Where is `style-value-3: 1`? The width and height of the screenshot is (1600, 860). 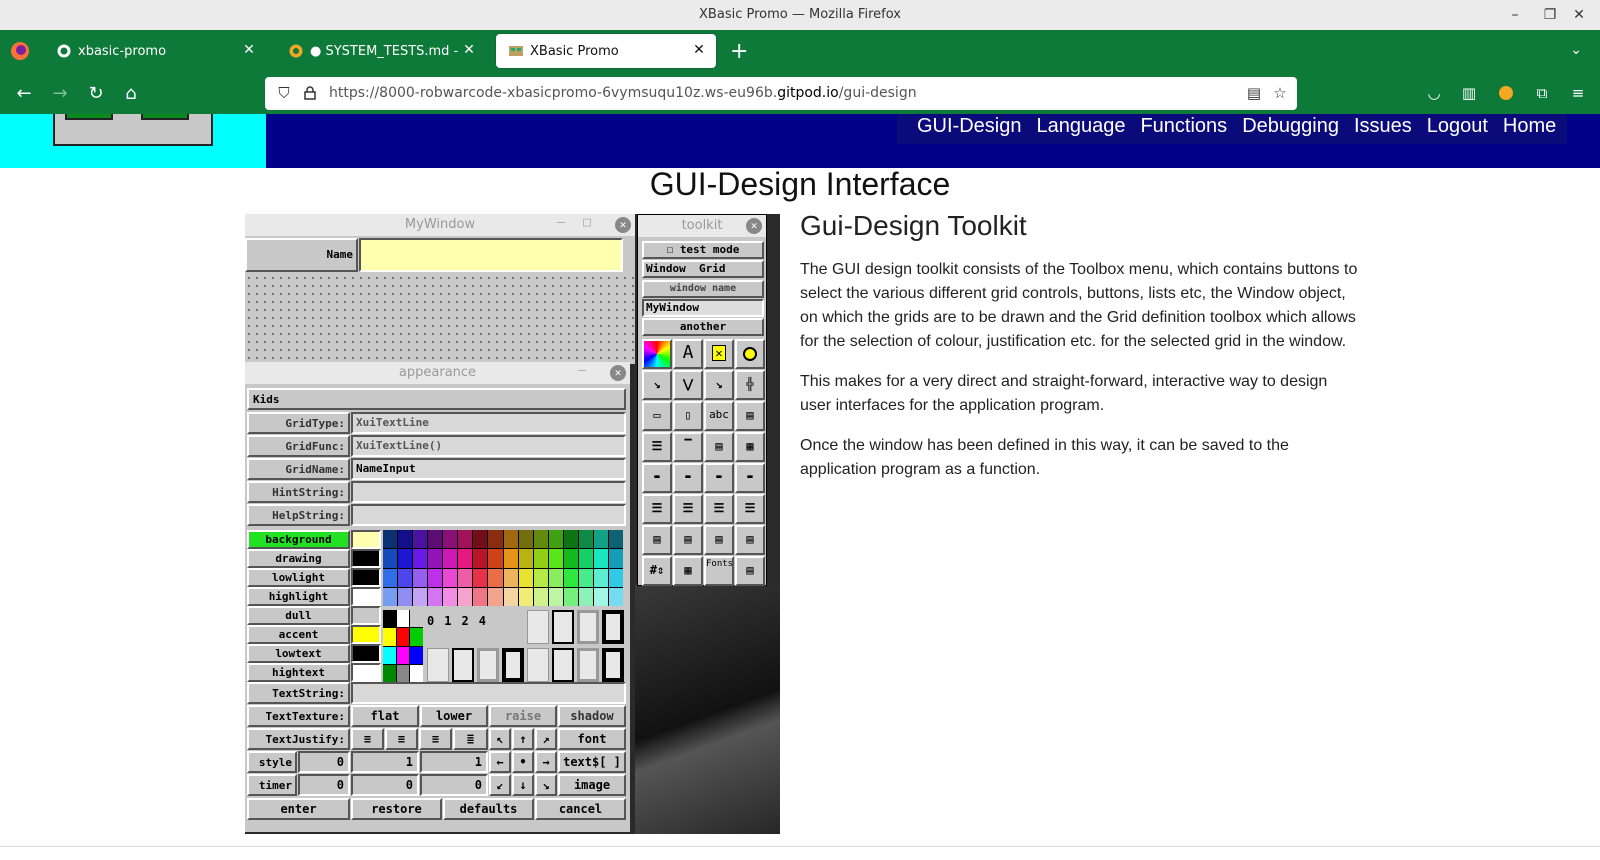
style-value-3: 1 is located at coordinates (454, 762).